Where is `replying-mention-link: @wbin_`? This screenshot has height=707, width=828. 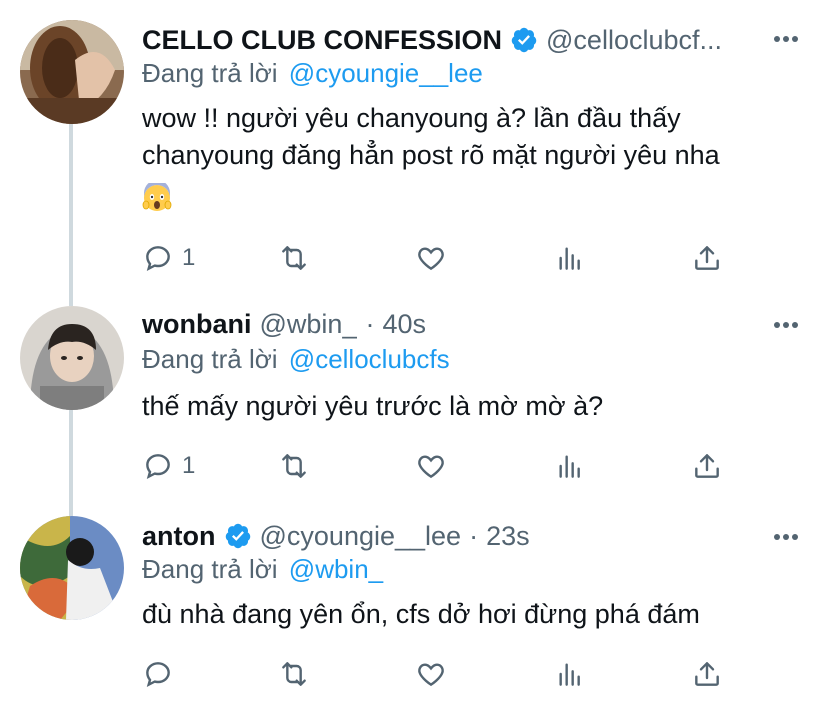
replying-mention-link: @wbin_ is located at coordinates (336, 569).